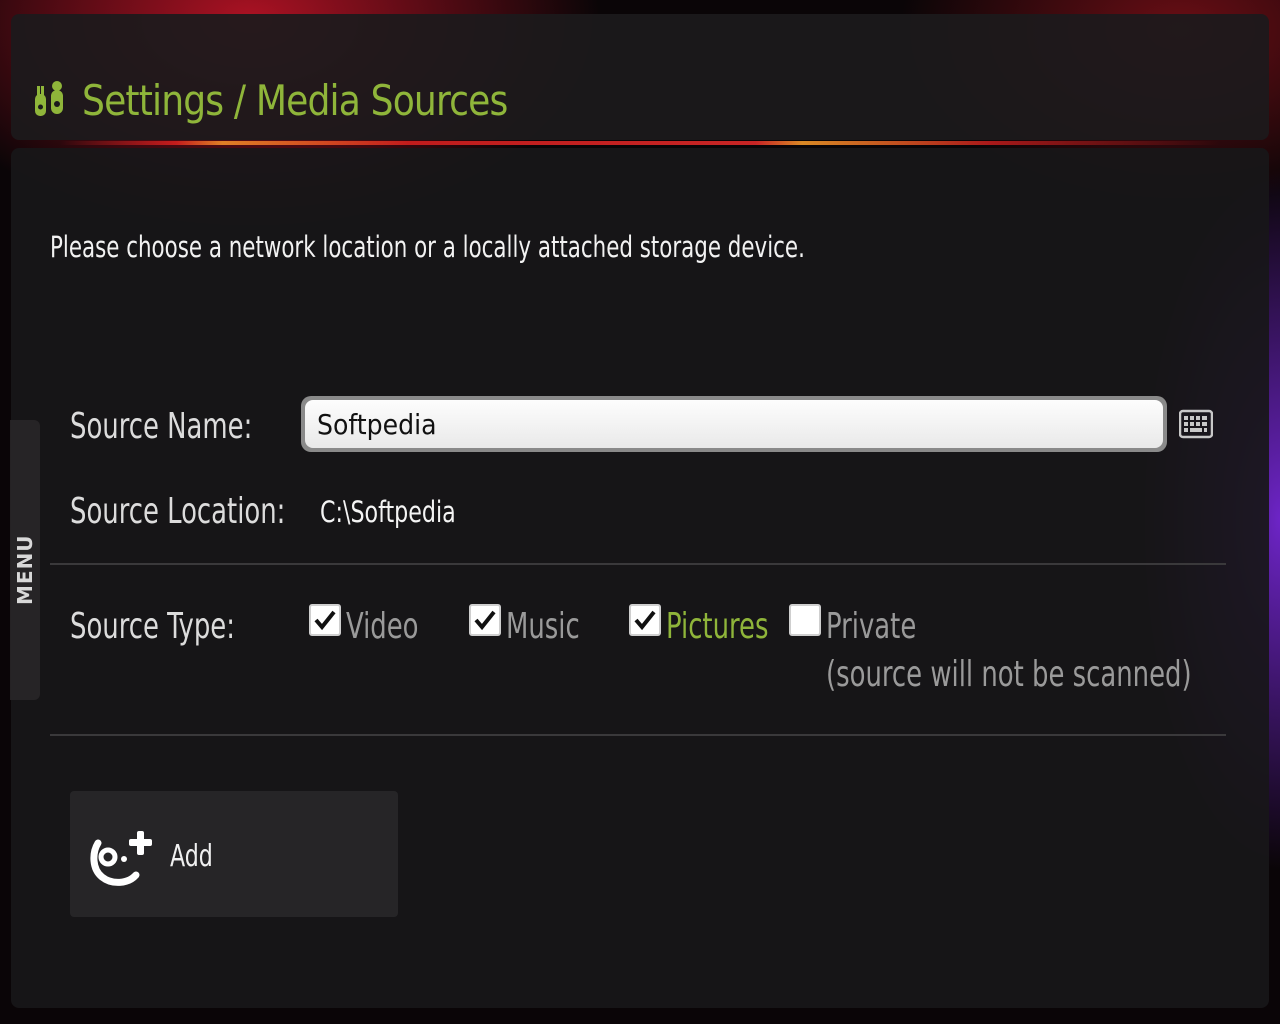 The width and height of the screenshot is (1280, 1024). Describe the element at coordinates (388, 512) in the screenshot. I see `source-location-value: C:\Softpedia` at that location.